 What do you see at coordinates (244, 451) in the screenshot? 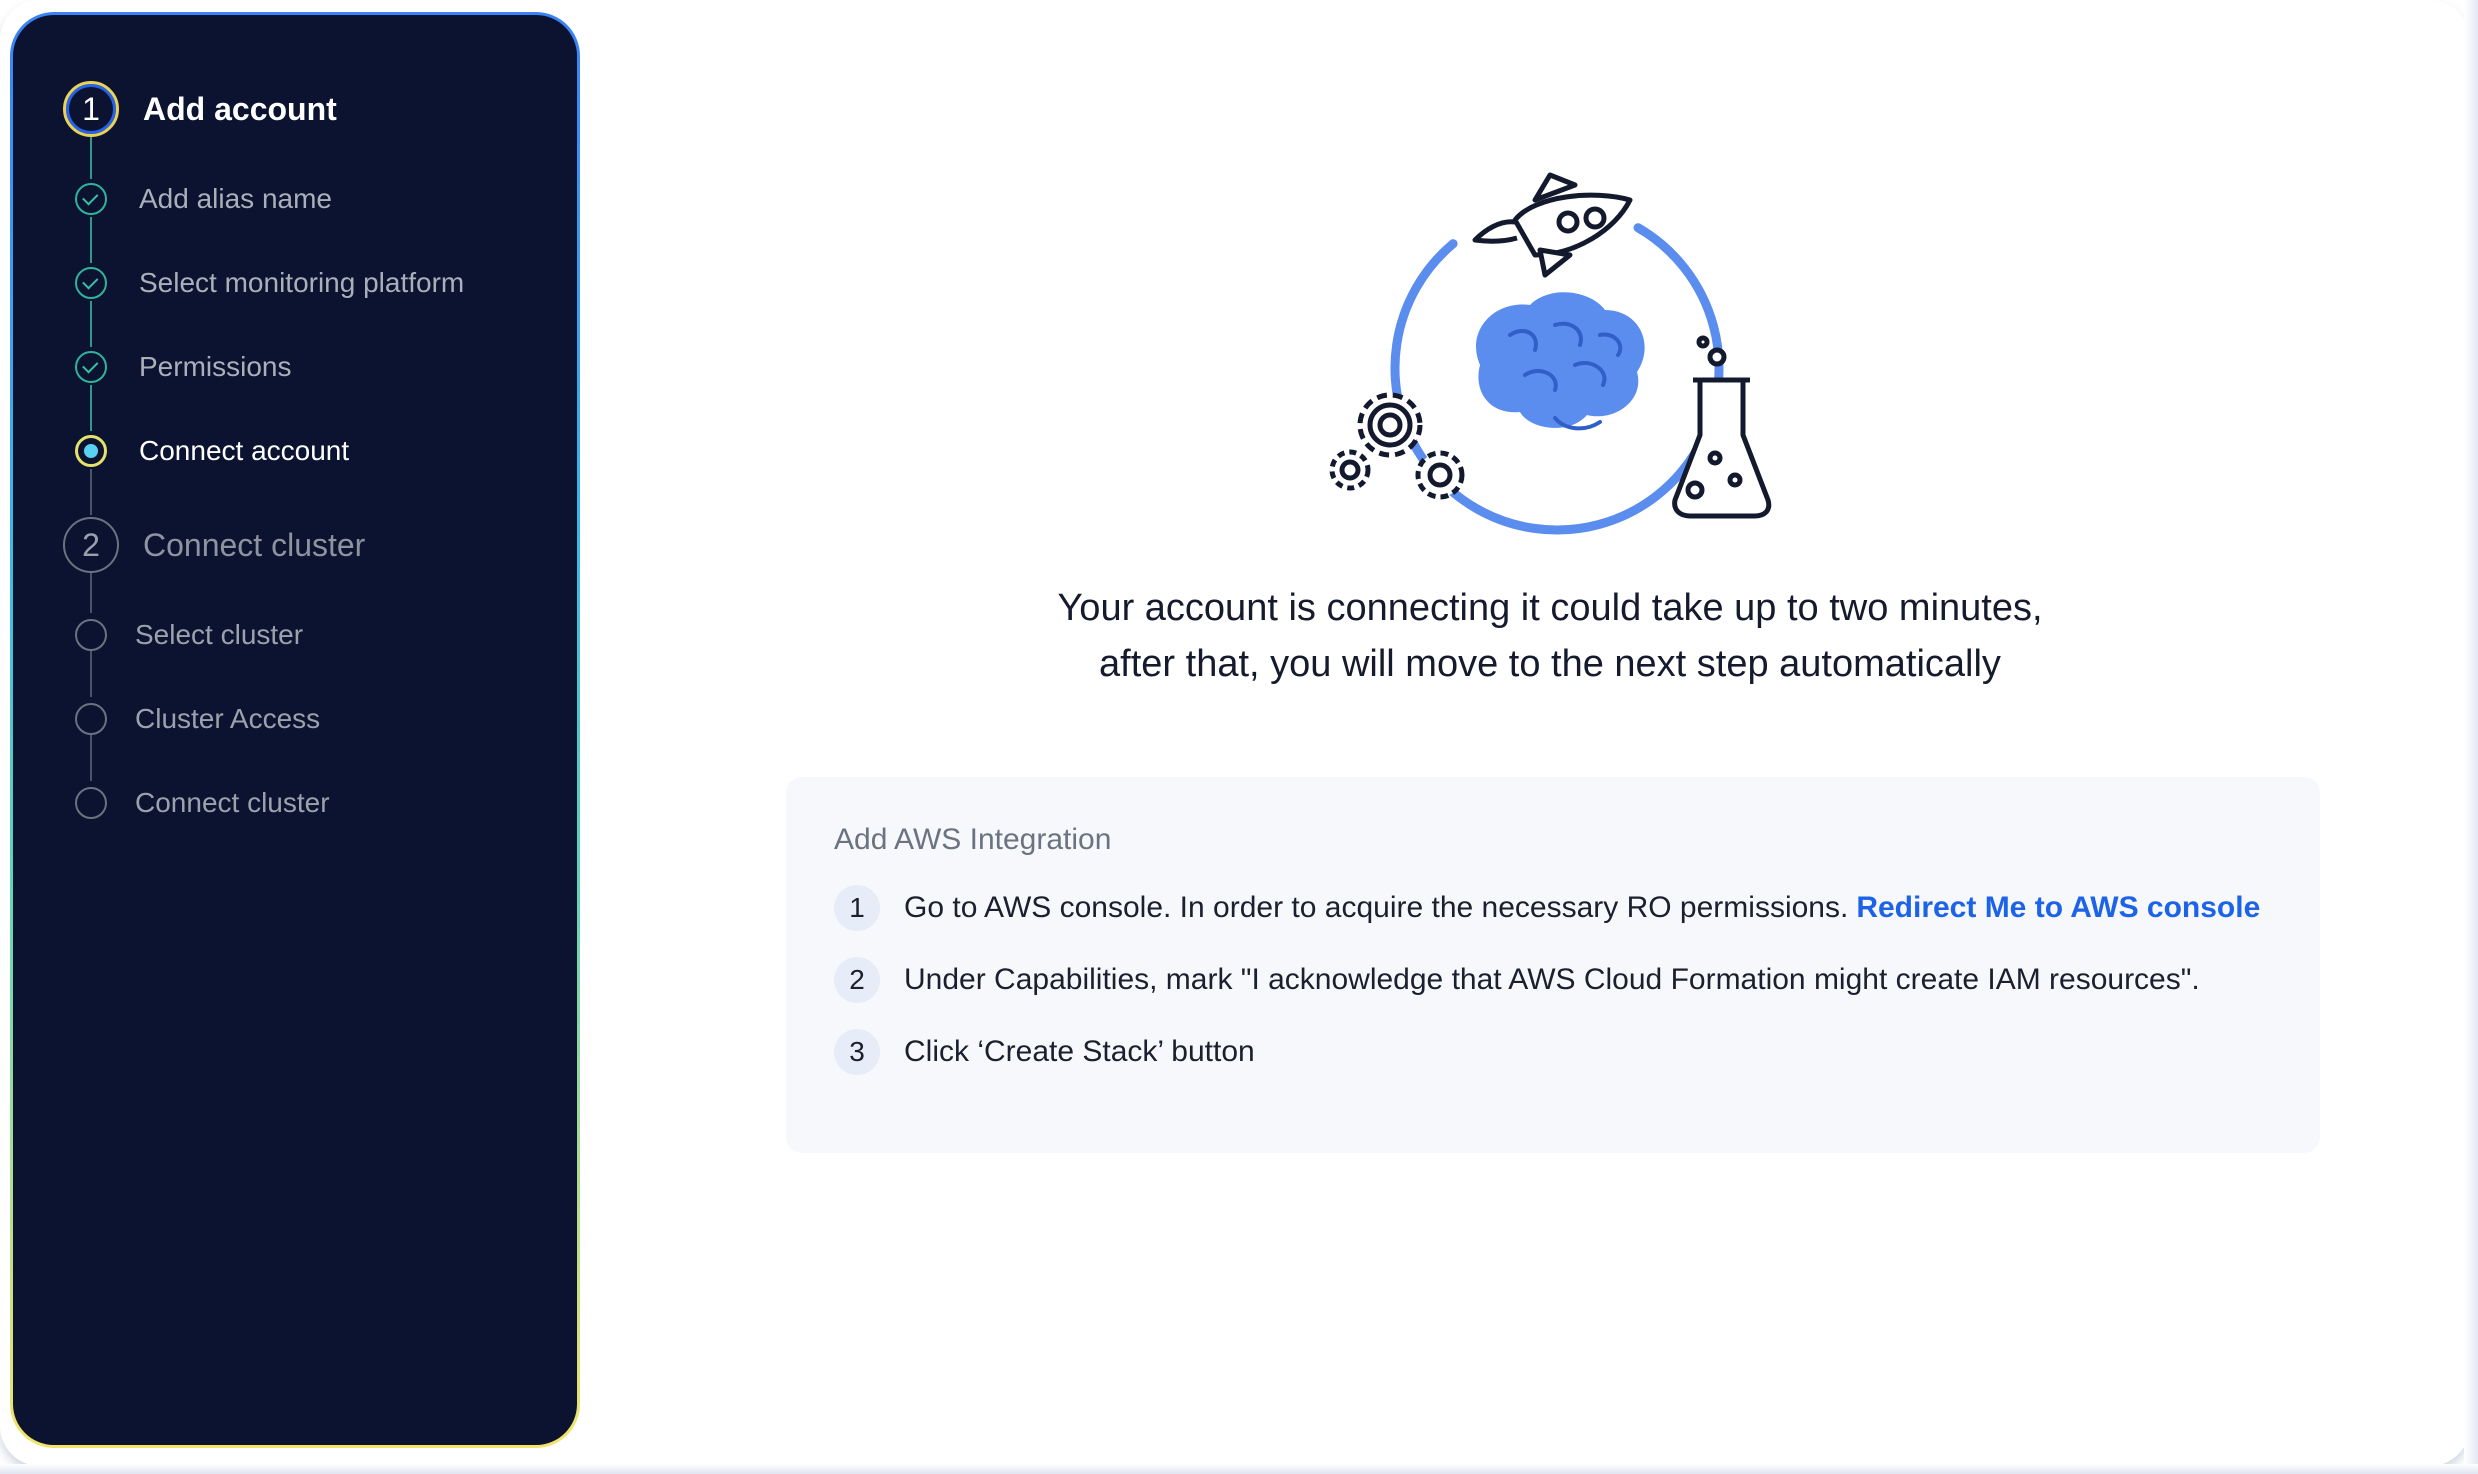
I see `substep-connect-account: Connect account` at bounding box center [244, 451].